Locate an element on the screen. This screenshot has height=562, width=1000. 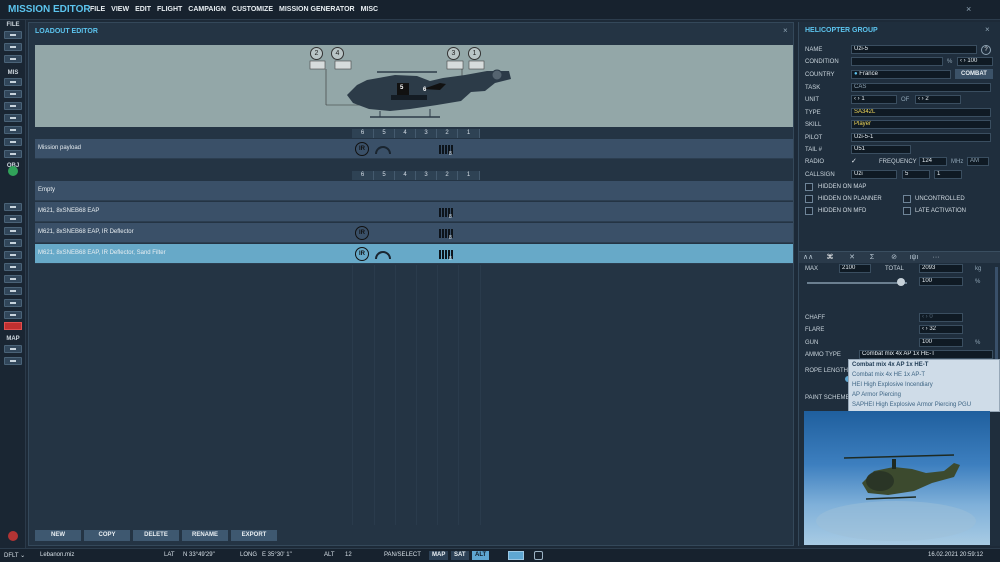
callsign-number-2: 1 is located at coordinates (948, 174).